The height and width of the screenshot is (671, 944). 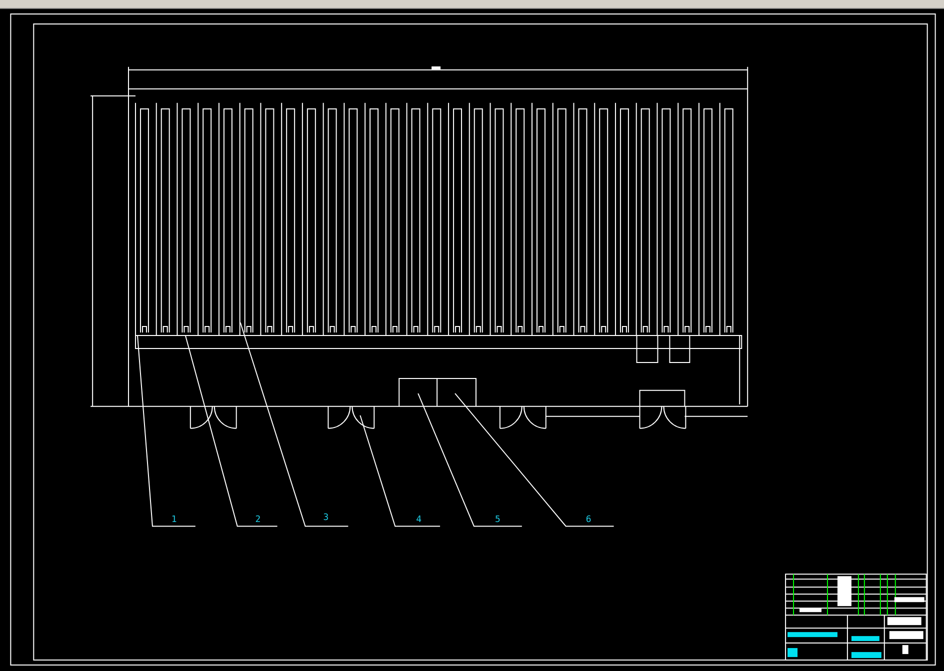 I want to click on callout-number: 3, so click(x=326, y=518).